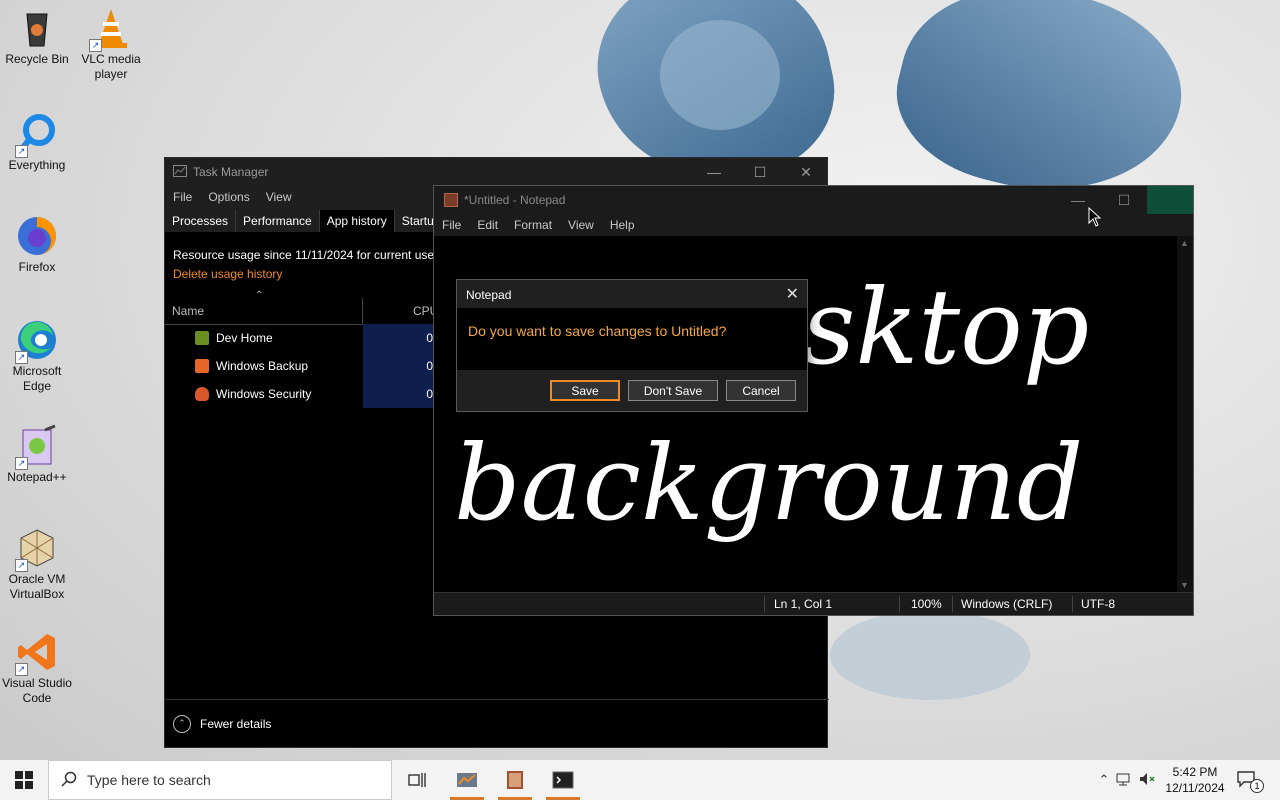 The image size is (1280, 800). What do you see at coordinates (362, 311) in the screenshot?
I see `column-divider` at bounding box center [362, 311].